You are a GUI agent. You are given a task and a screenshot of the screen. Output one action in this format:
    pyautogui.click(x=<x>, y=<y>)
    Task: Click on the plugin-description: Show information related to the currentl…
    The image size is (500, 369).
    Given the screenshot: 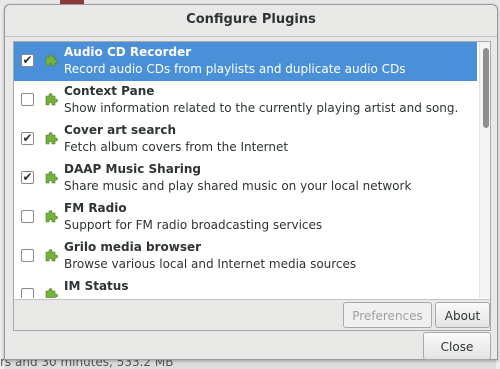 What is the action you would take?
    pyautogui.click(x=261, y=108)
    